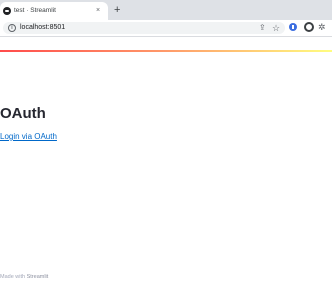 The image size is (332, 288). I want to click on footer-brand-link: Streamlit, so click(38, 277).